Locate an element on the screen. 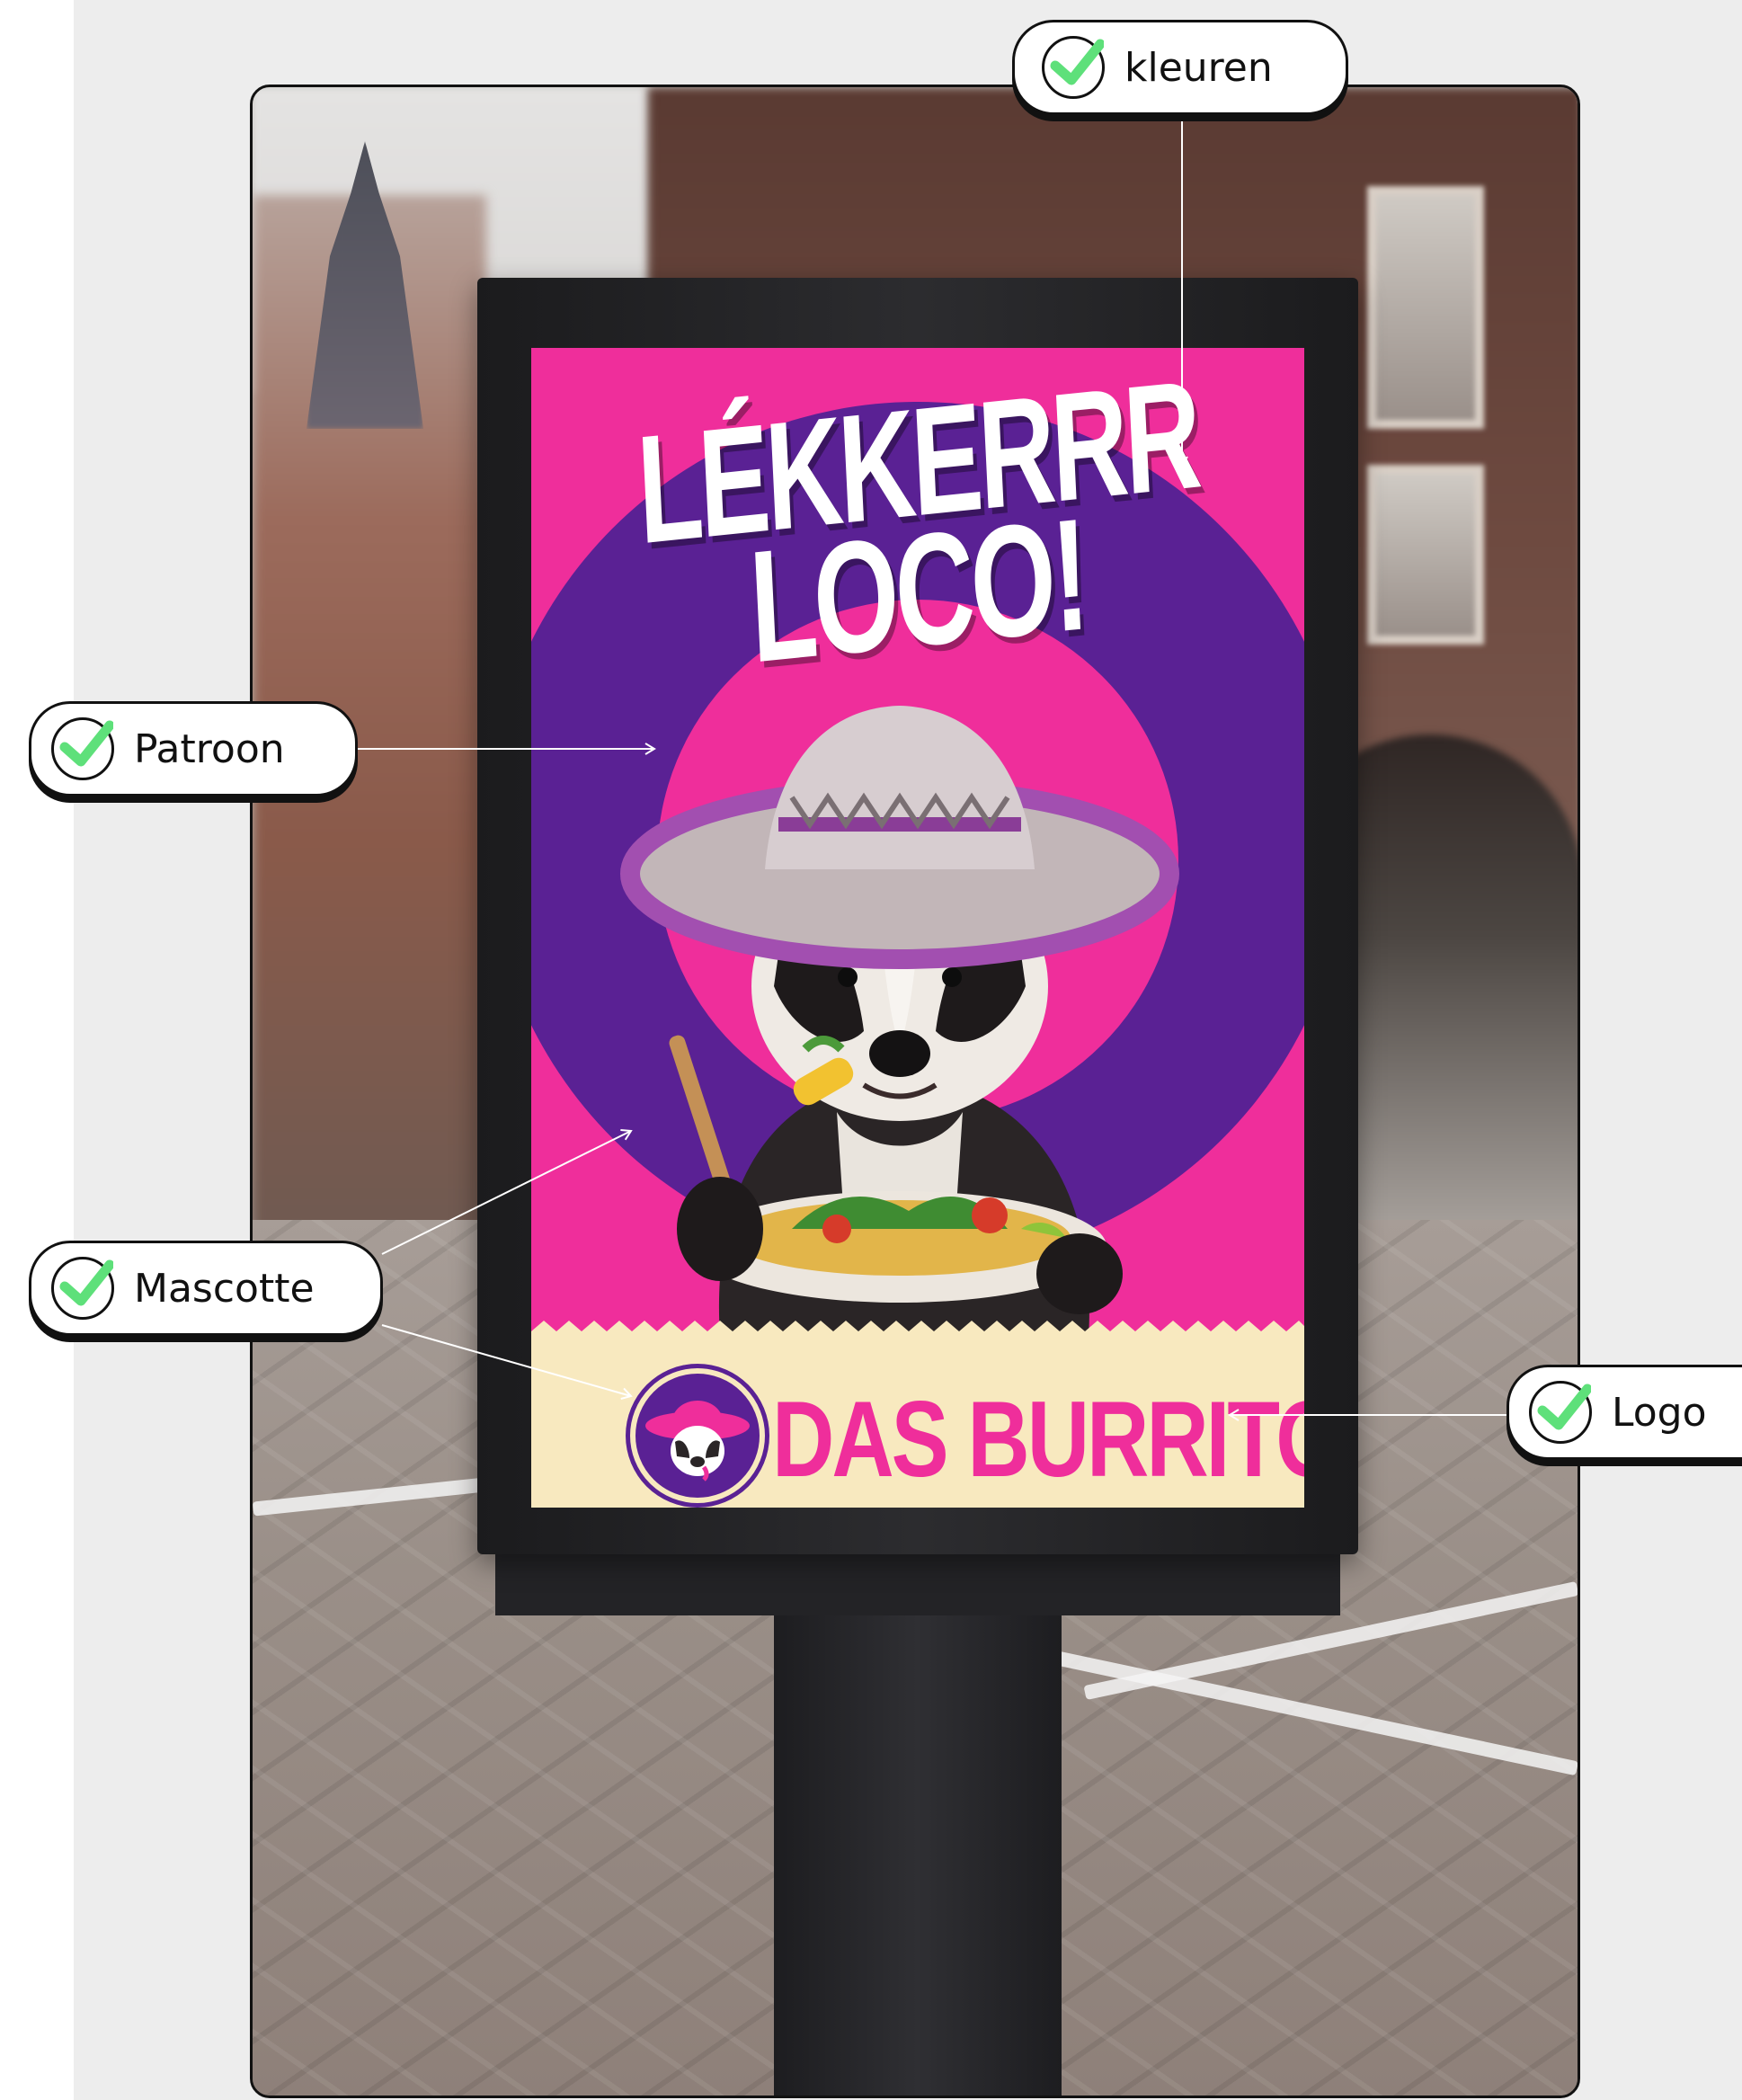 The width and height of the screenshot is (1742, 2100). page-margin is located at coordinates (37, 1050).